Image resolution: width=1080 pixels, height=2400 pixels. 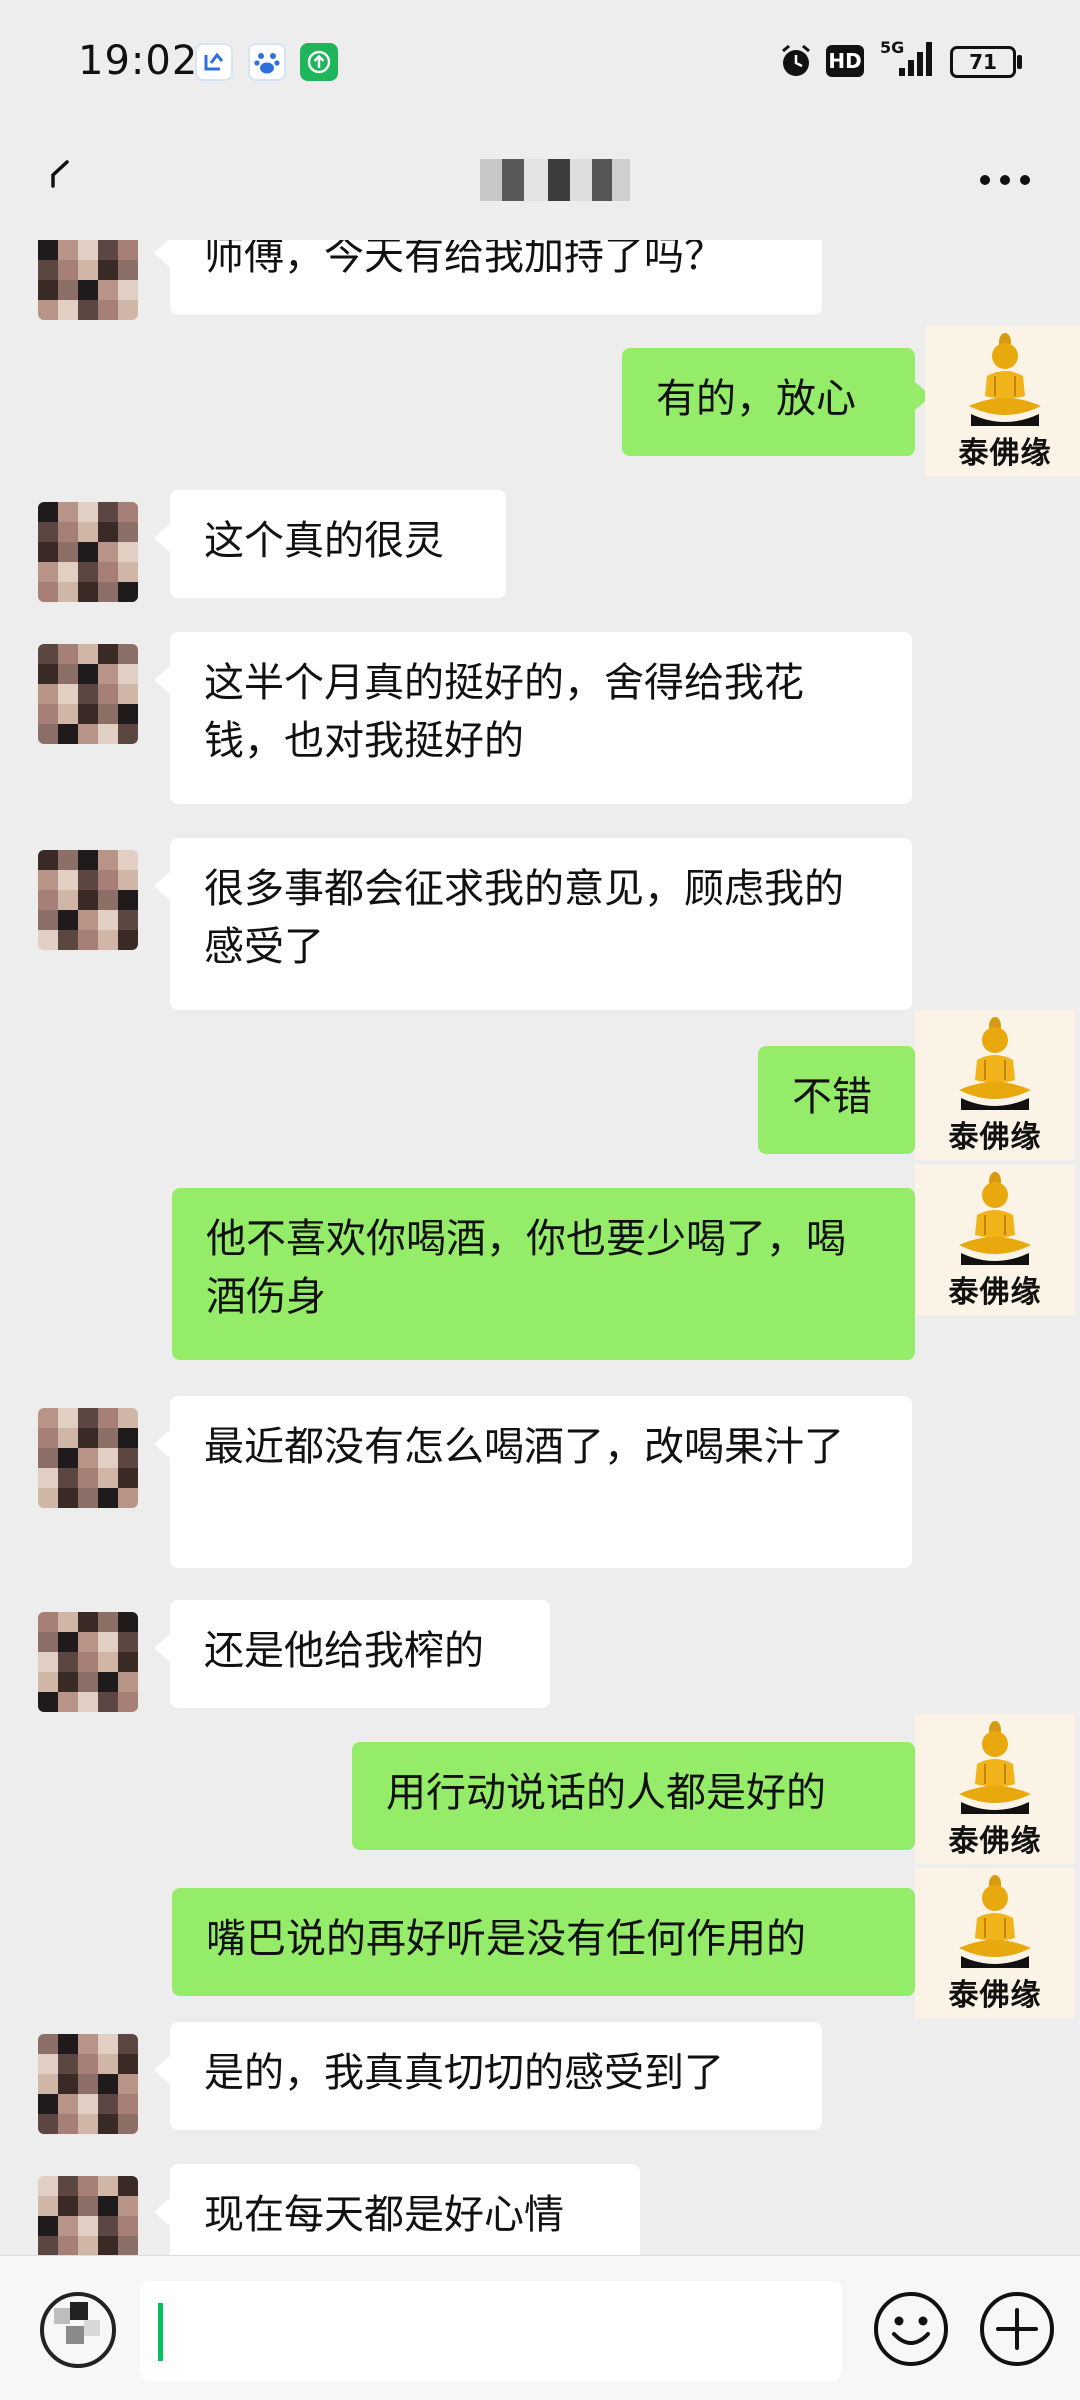 I want to click on back-arrow-icon, so click(x=60, y=174).